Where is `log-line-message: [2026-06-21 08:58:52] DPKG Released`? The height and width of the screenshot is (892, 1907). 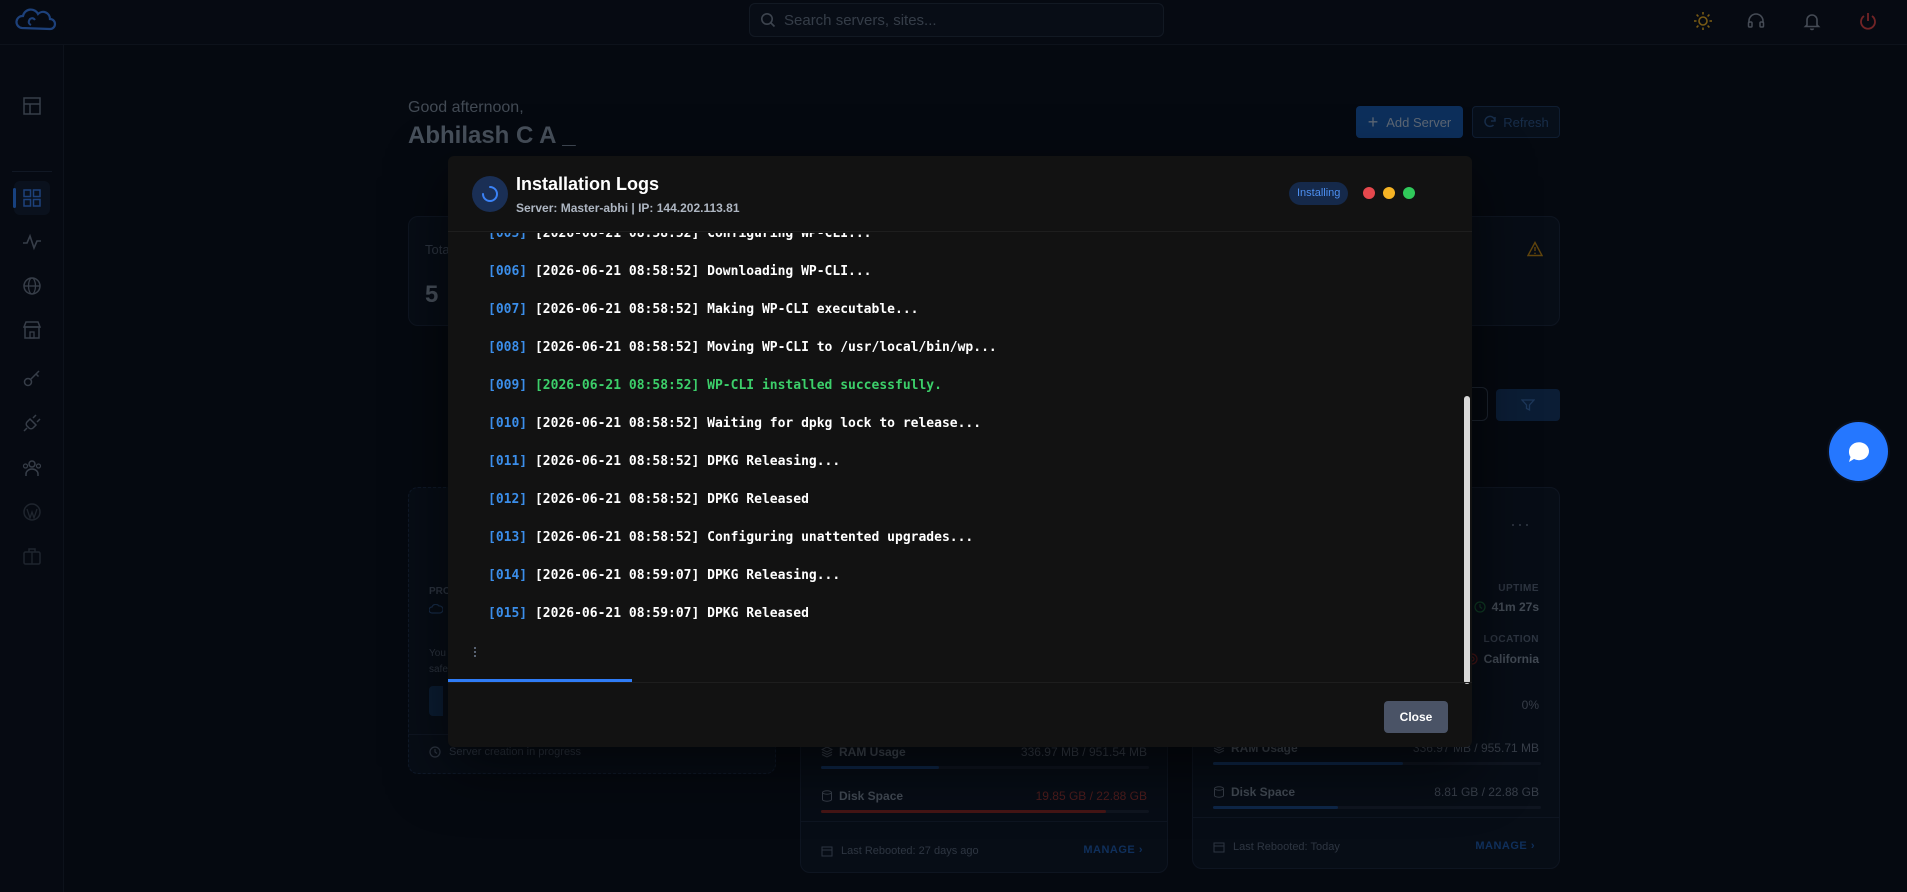 log-line-message: [2026-06-21 08:58:52] DPKG Released is located at coordinates (668, 499).